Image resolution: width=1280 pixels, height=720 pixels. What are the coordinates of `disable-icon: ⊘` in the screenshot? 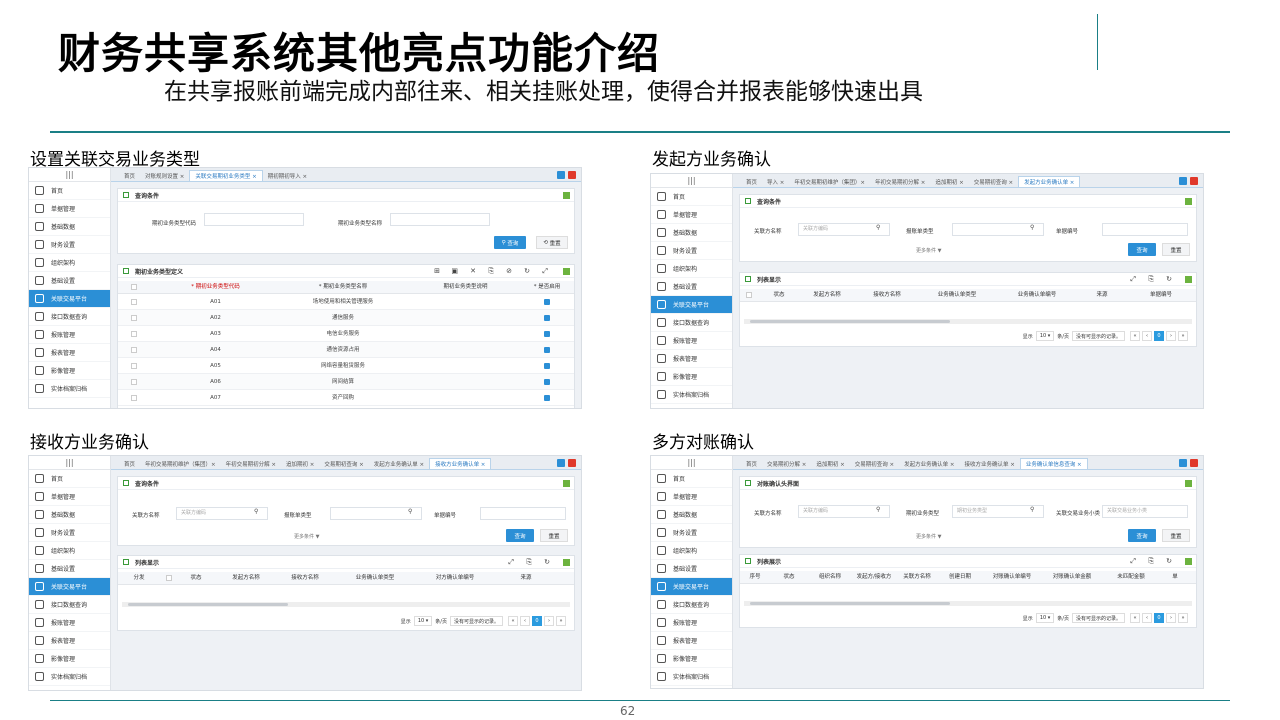 It's located at (509, 271).